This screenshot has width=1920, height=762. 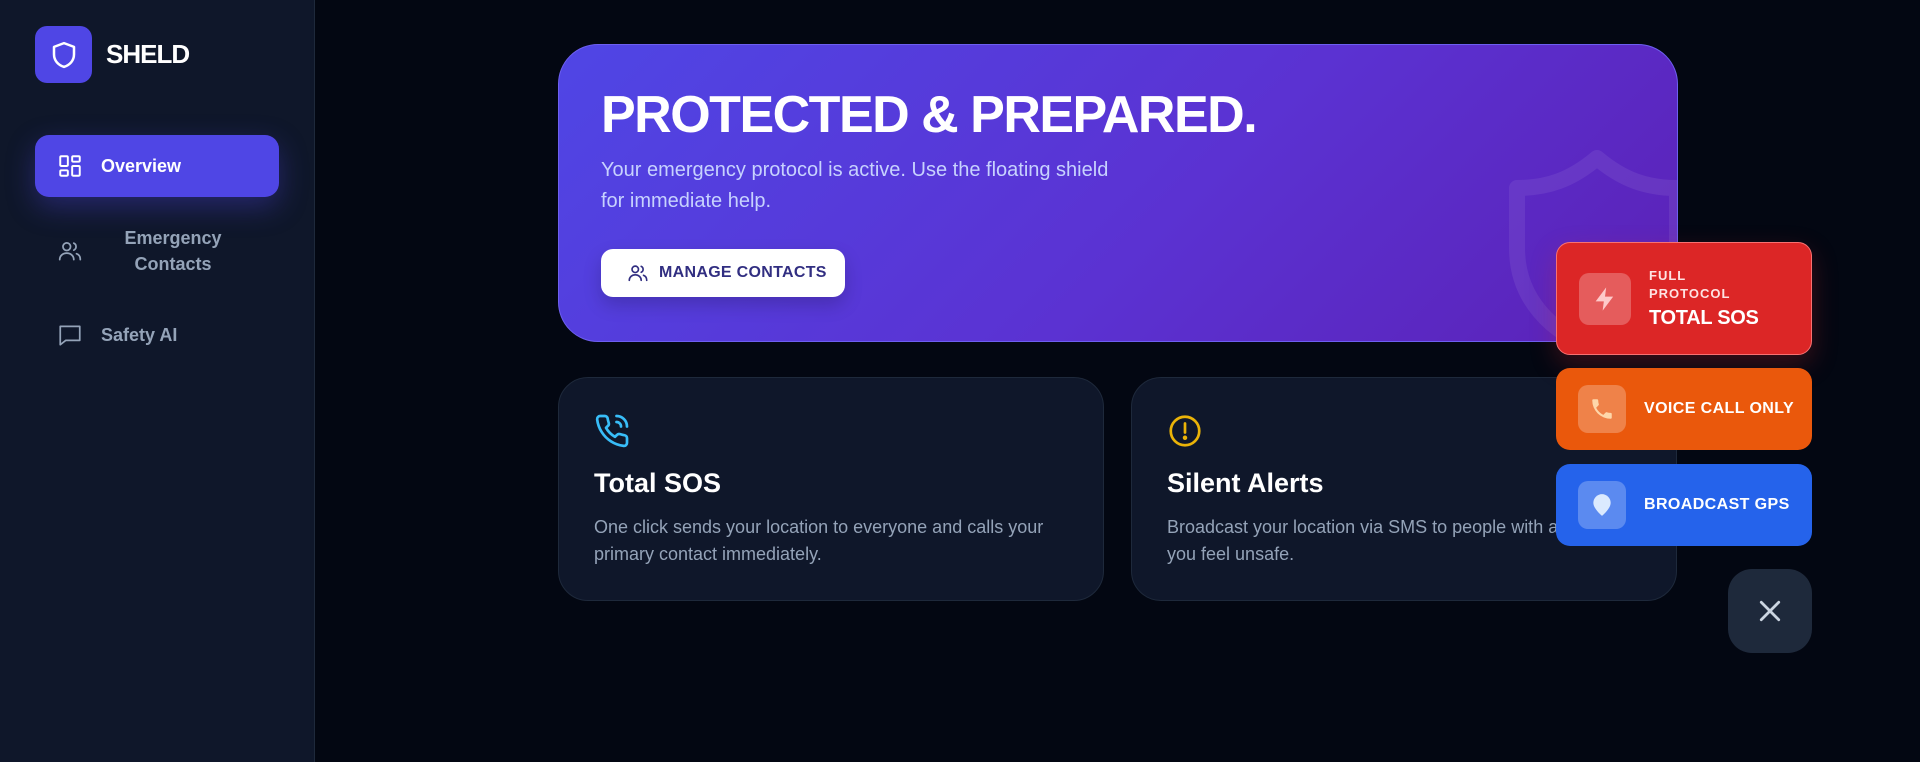 I want to click on alert-circle-icon, so click(x=1185, y=431).